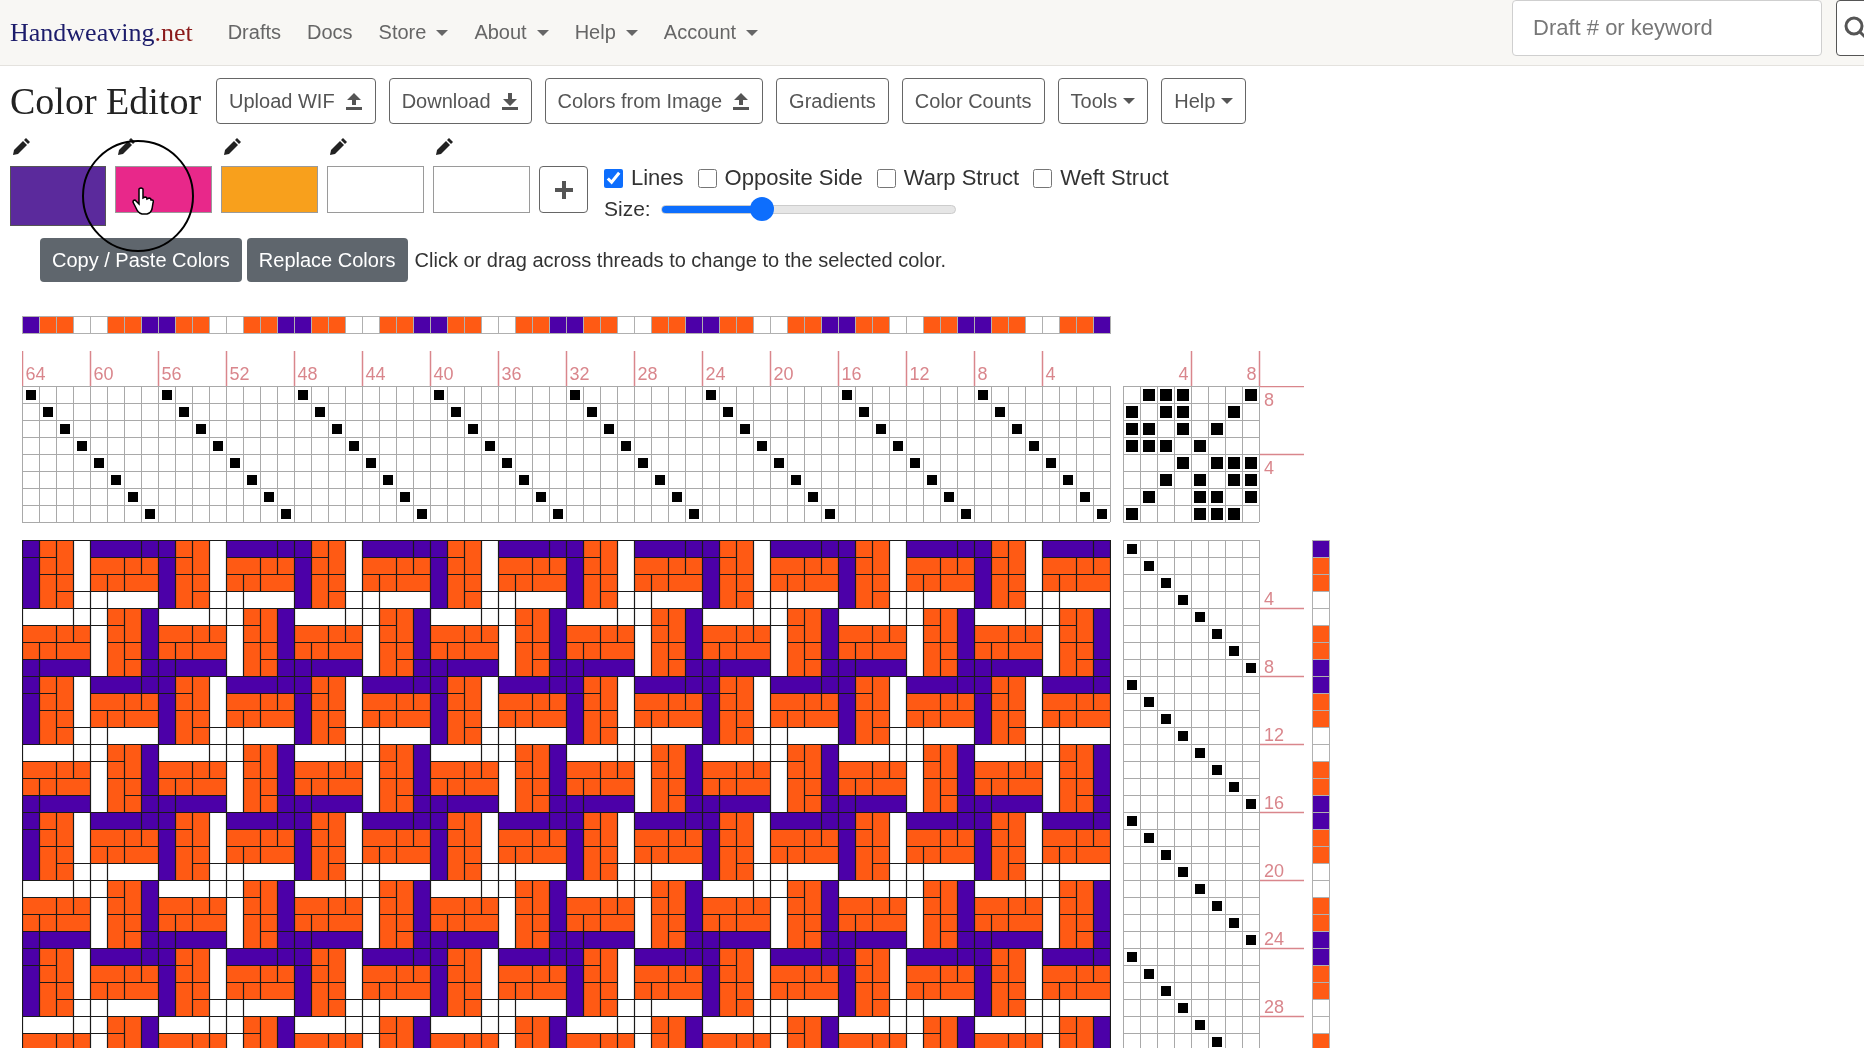 This screenshot has width=1864, height=1048. I want to click on toolbar-button: Help, so click(1204, 101).